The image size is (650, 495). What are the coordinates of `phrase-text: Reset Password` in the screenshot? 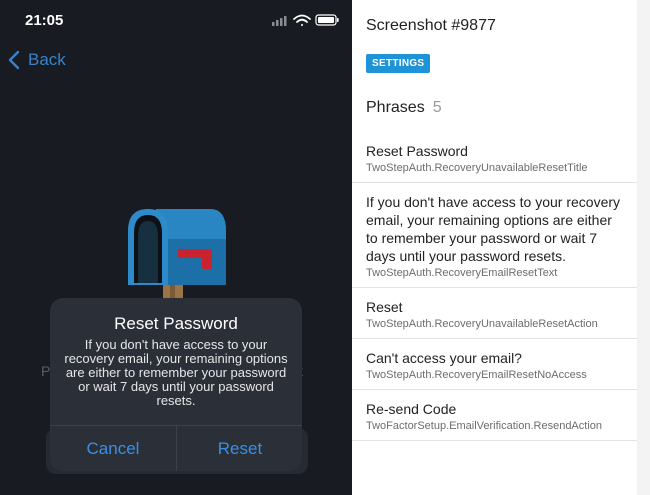 It's located at (417, 151).